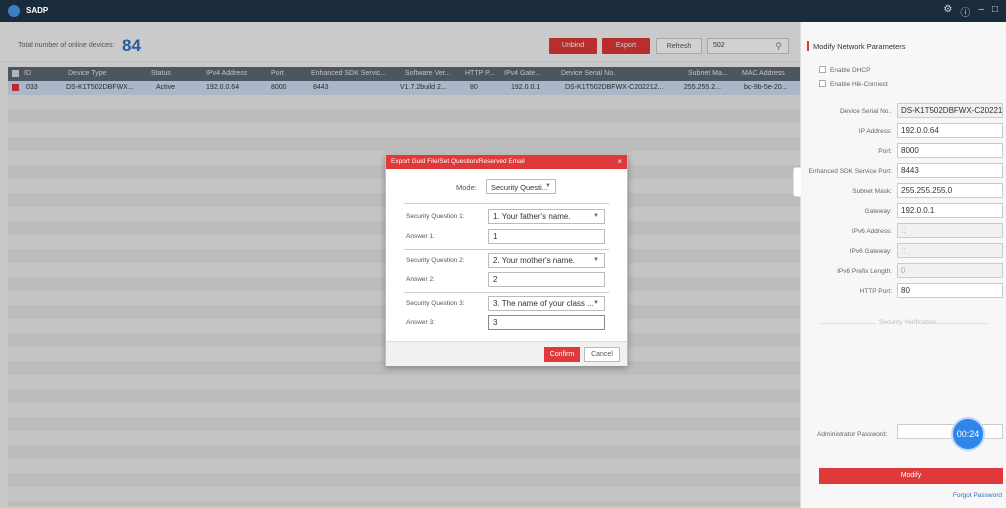 The image size is (1006, 508). Describe the element at coordinates (947, 11) in the screenshot. I see `gear-icon: ⚙` at that location.